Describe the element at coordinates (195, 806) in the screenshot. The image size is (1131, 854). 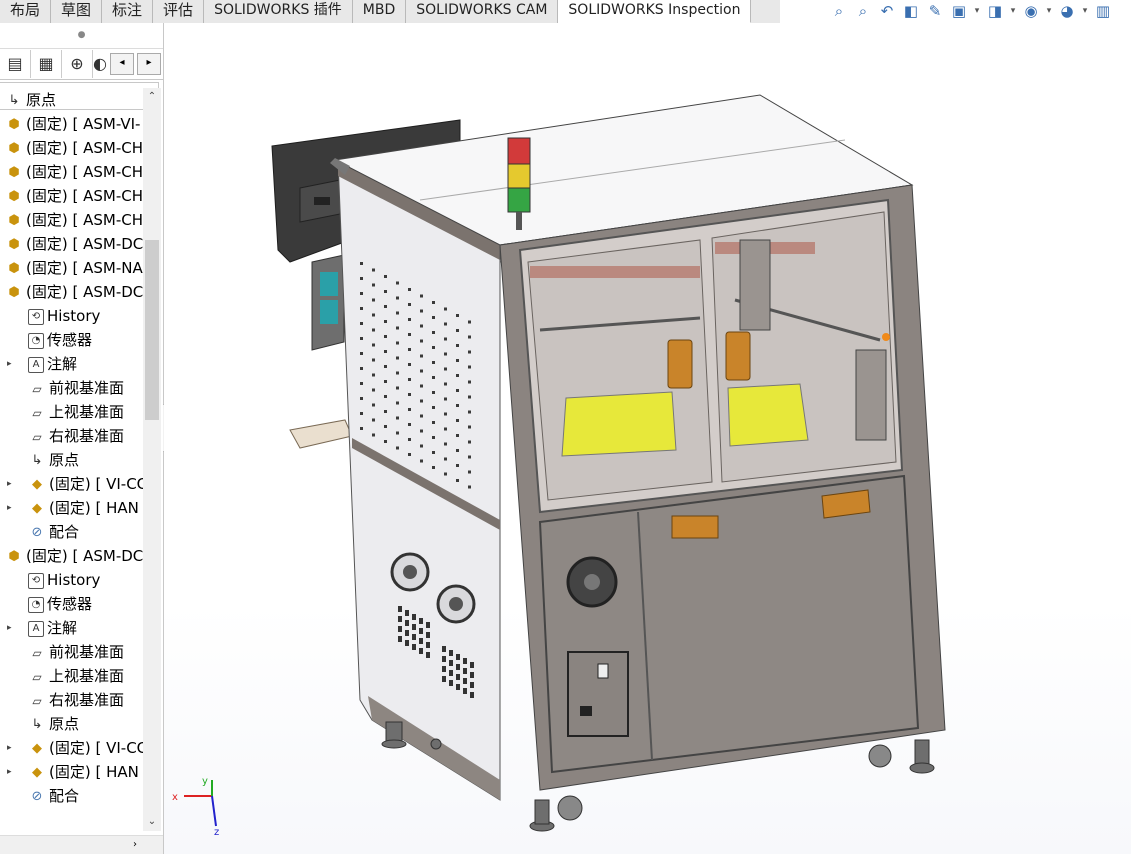
I see `view-triad: x y z` at that location.